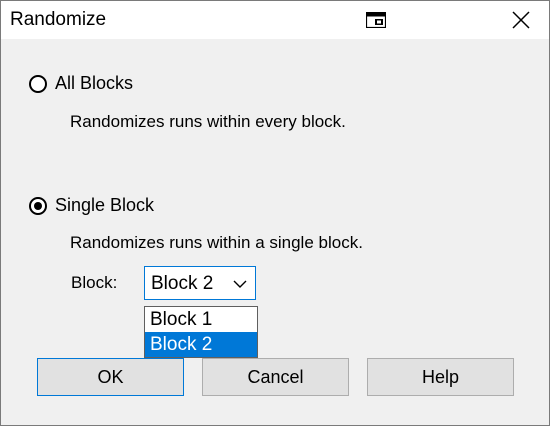 The width and height of the screenshot is (550, 426). I want to click on all-blocks-radio, so click(38, 84).